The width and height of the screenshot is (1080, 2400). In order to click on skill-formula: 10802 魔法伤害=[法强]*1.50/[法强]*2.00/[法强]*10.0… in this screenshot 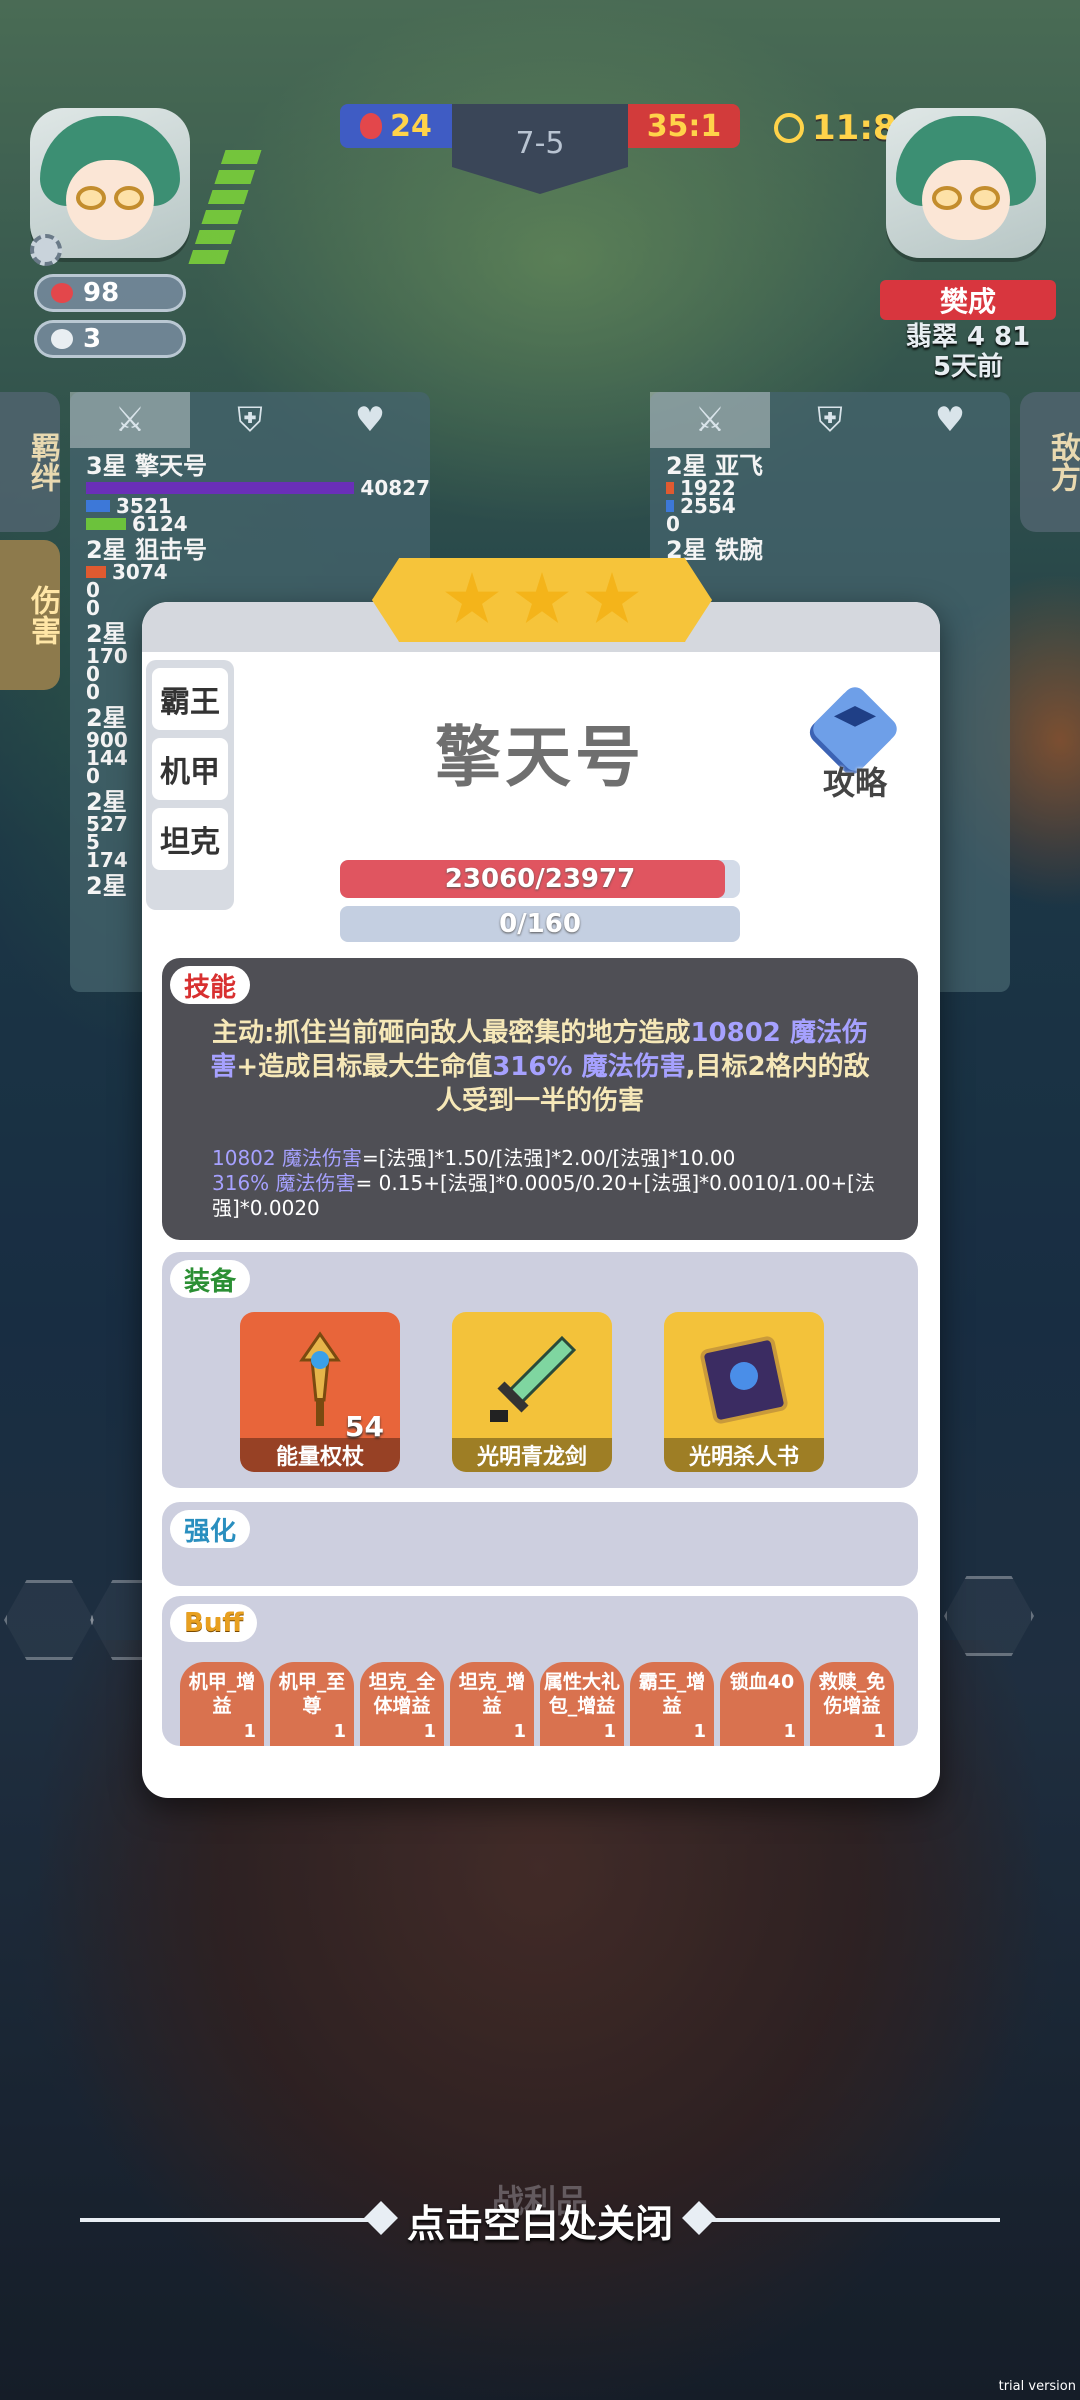, I will do `click(550, 1183)`.